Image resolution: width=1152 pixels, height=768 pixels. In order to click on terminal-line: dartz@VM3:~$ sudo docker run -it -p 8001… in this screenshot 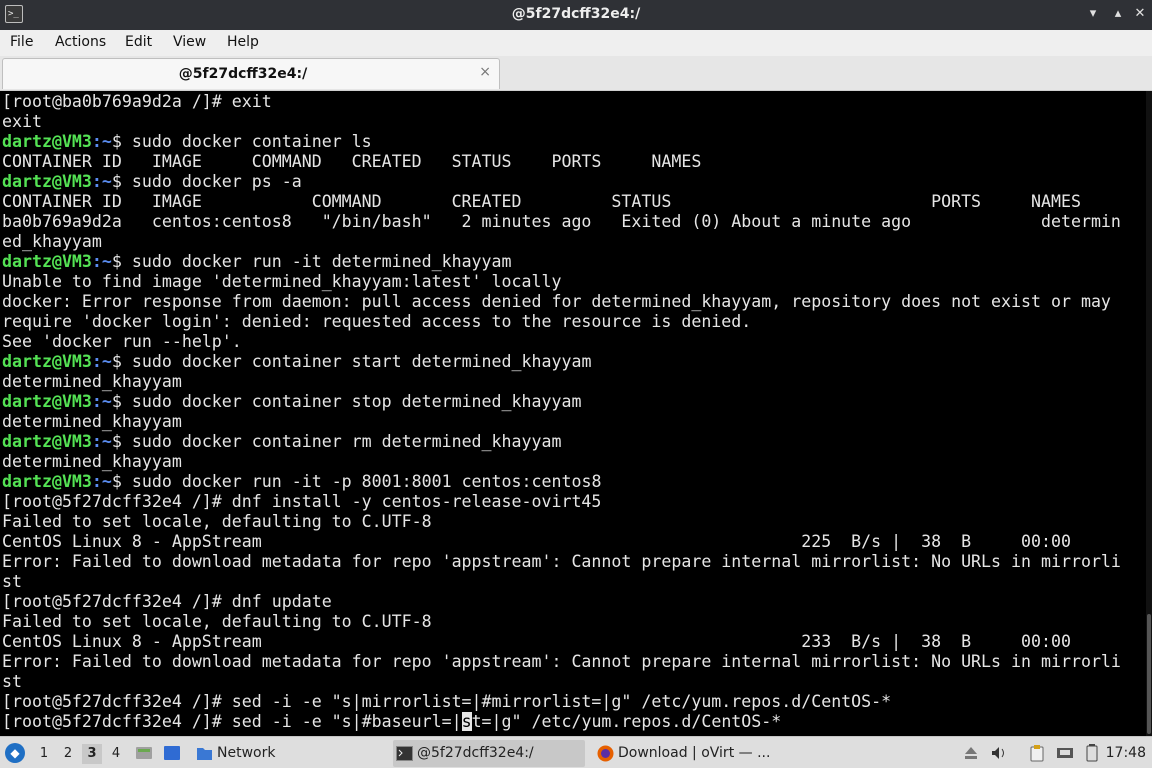, I will do `click(561, 482)`.